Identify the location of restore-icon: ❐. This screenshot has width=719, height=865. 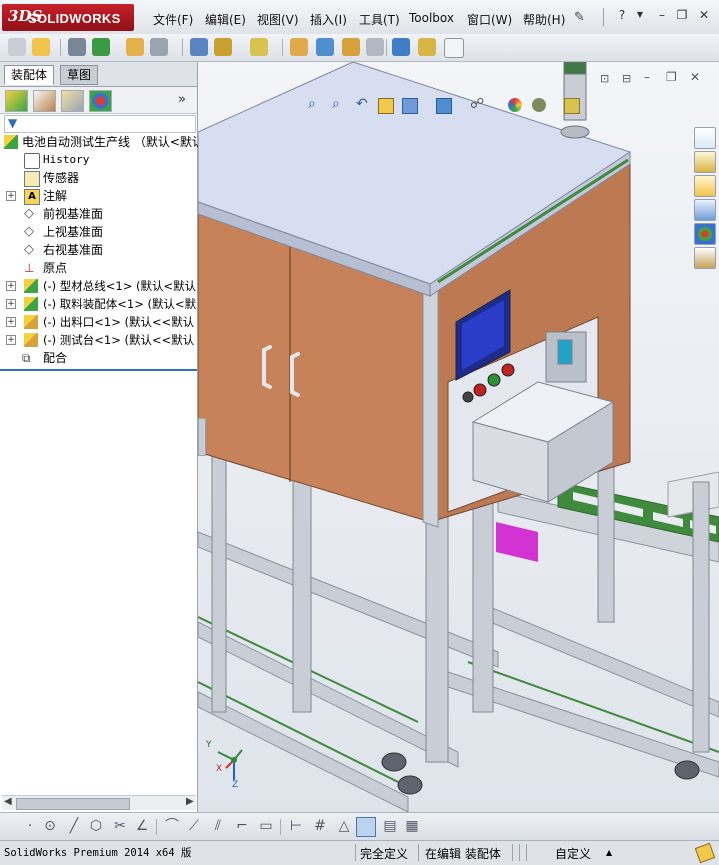
(682, 15).